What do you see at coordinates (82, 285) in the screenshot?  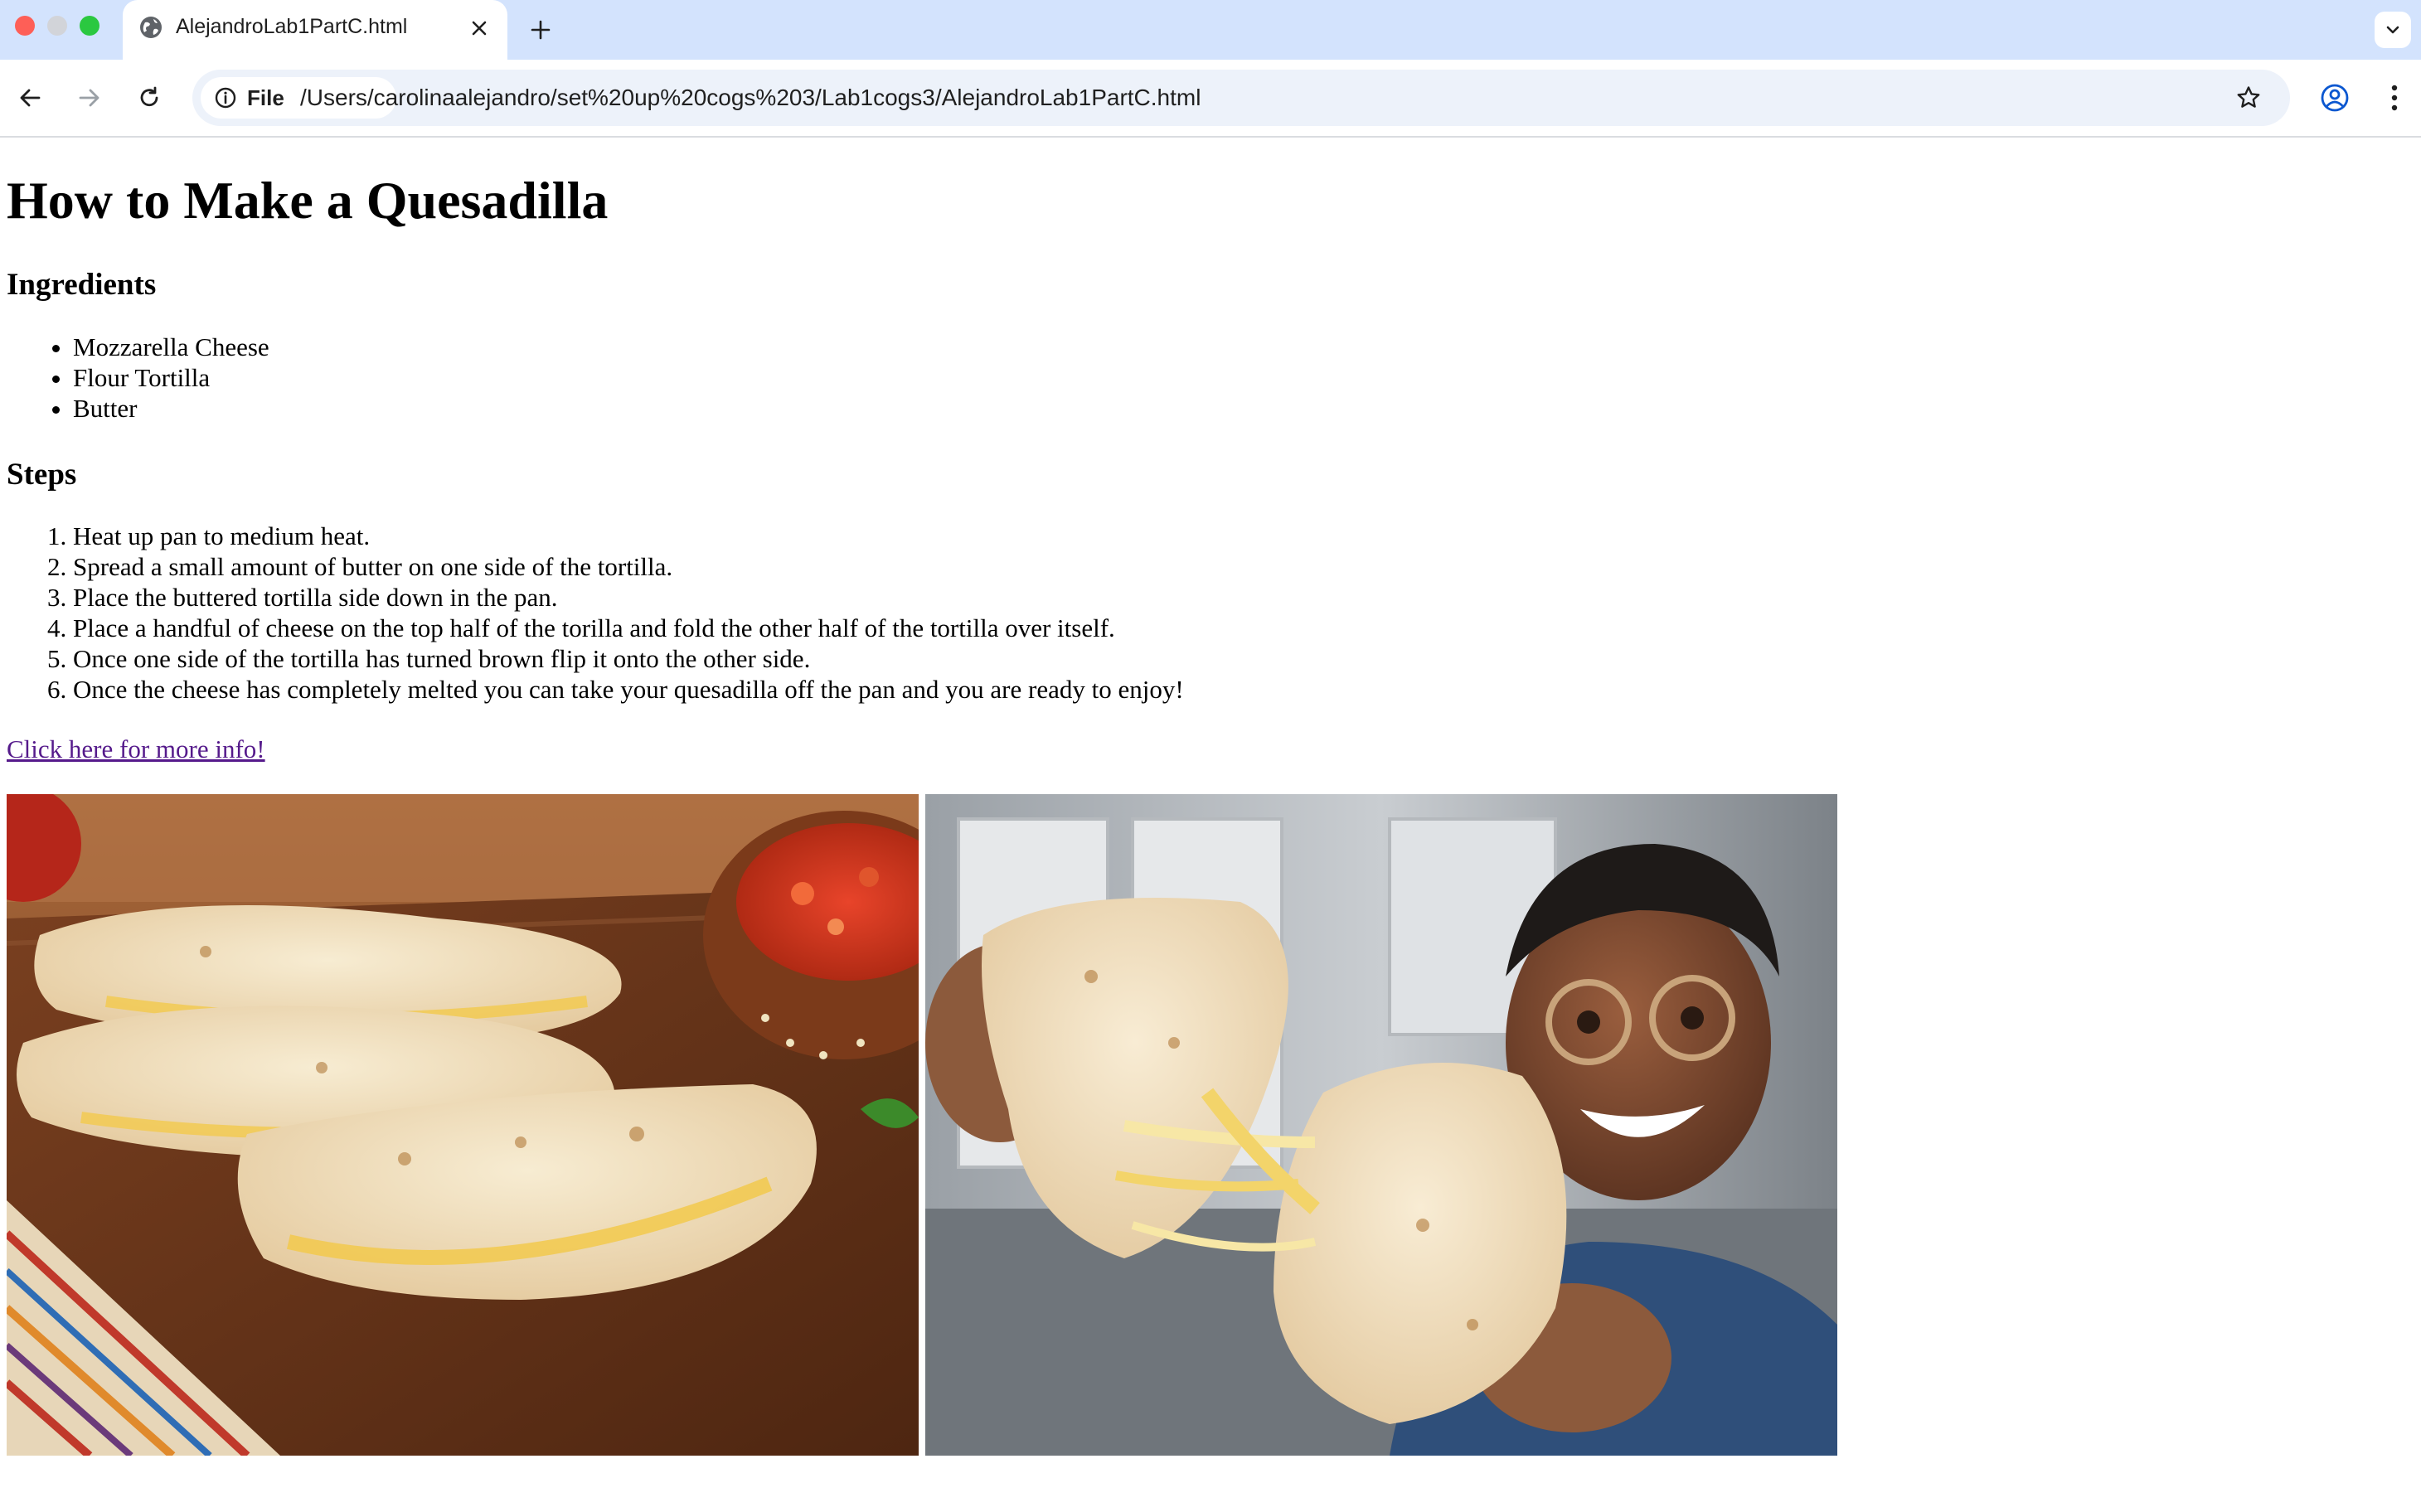 I see `ingredients-heading: Ingredients` at bounding box center [82, 285].